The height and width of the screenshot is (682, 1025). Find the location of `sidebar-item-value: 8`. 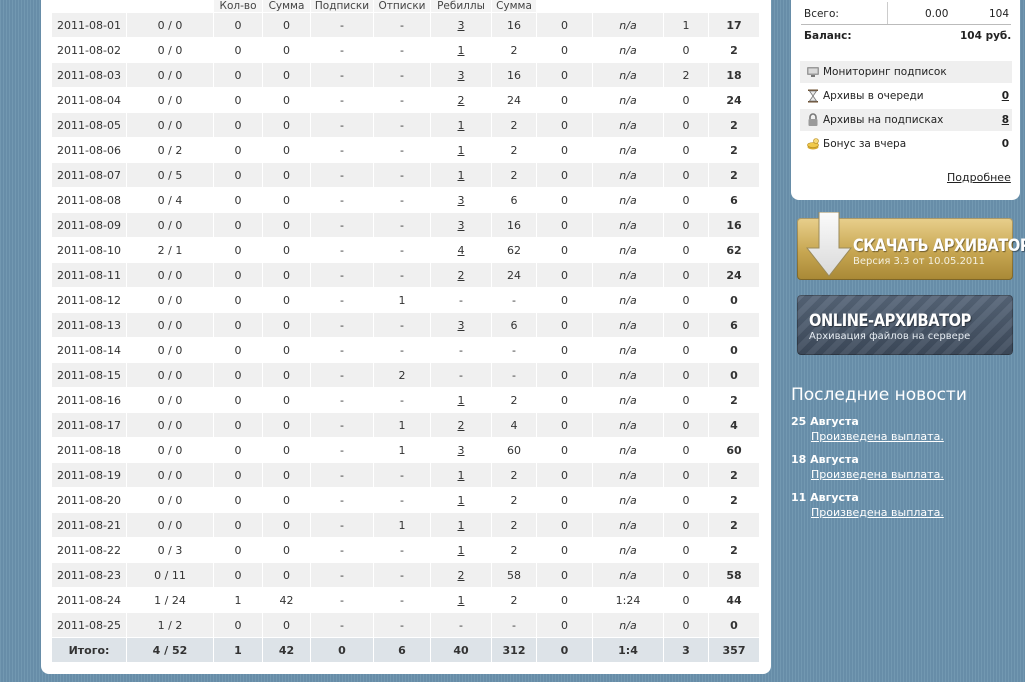

sidebar-item-value: 8 is located at coordinates (1005, 120).